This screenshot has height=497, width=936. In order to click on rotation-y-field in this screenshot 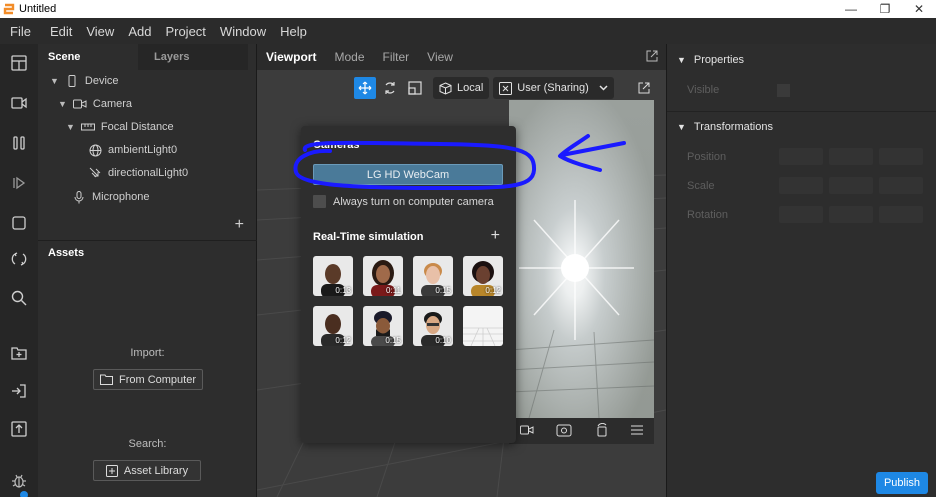, I will do `click(851, 214)`.